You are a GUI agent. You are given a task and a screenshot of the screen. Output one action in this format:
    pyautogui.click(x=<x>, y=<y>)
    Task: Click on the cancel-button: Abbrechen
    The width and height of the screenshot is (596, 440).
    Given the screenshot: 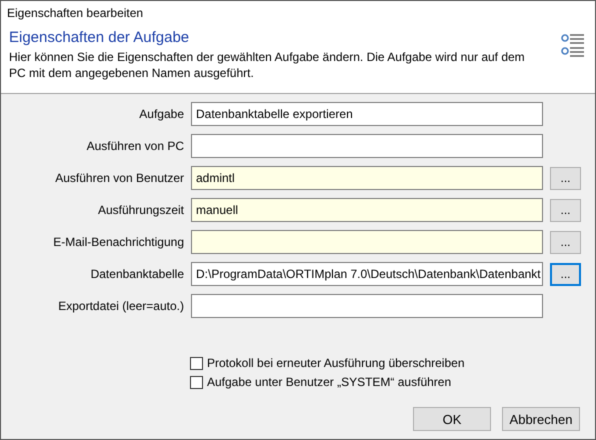 What is the action you would take?
    pyautogui.click(x=541, y=419)
    